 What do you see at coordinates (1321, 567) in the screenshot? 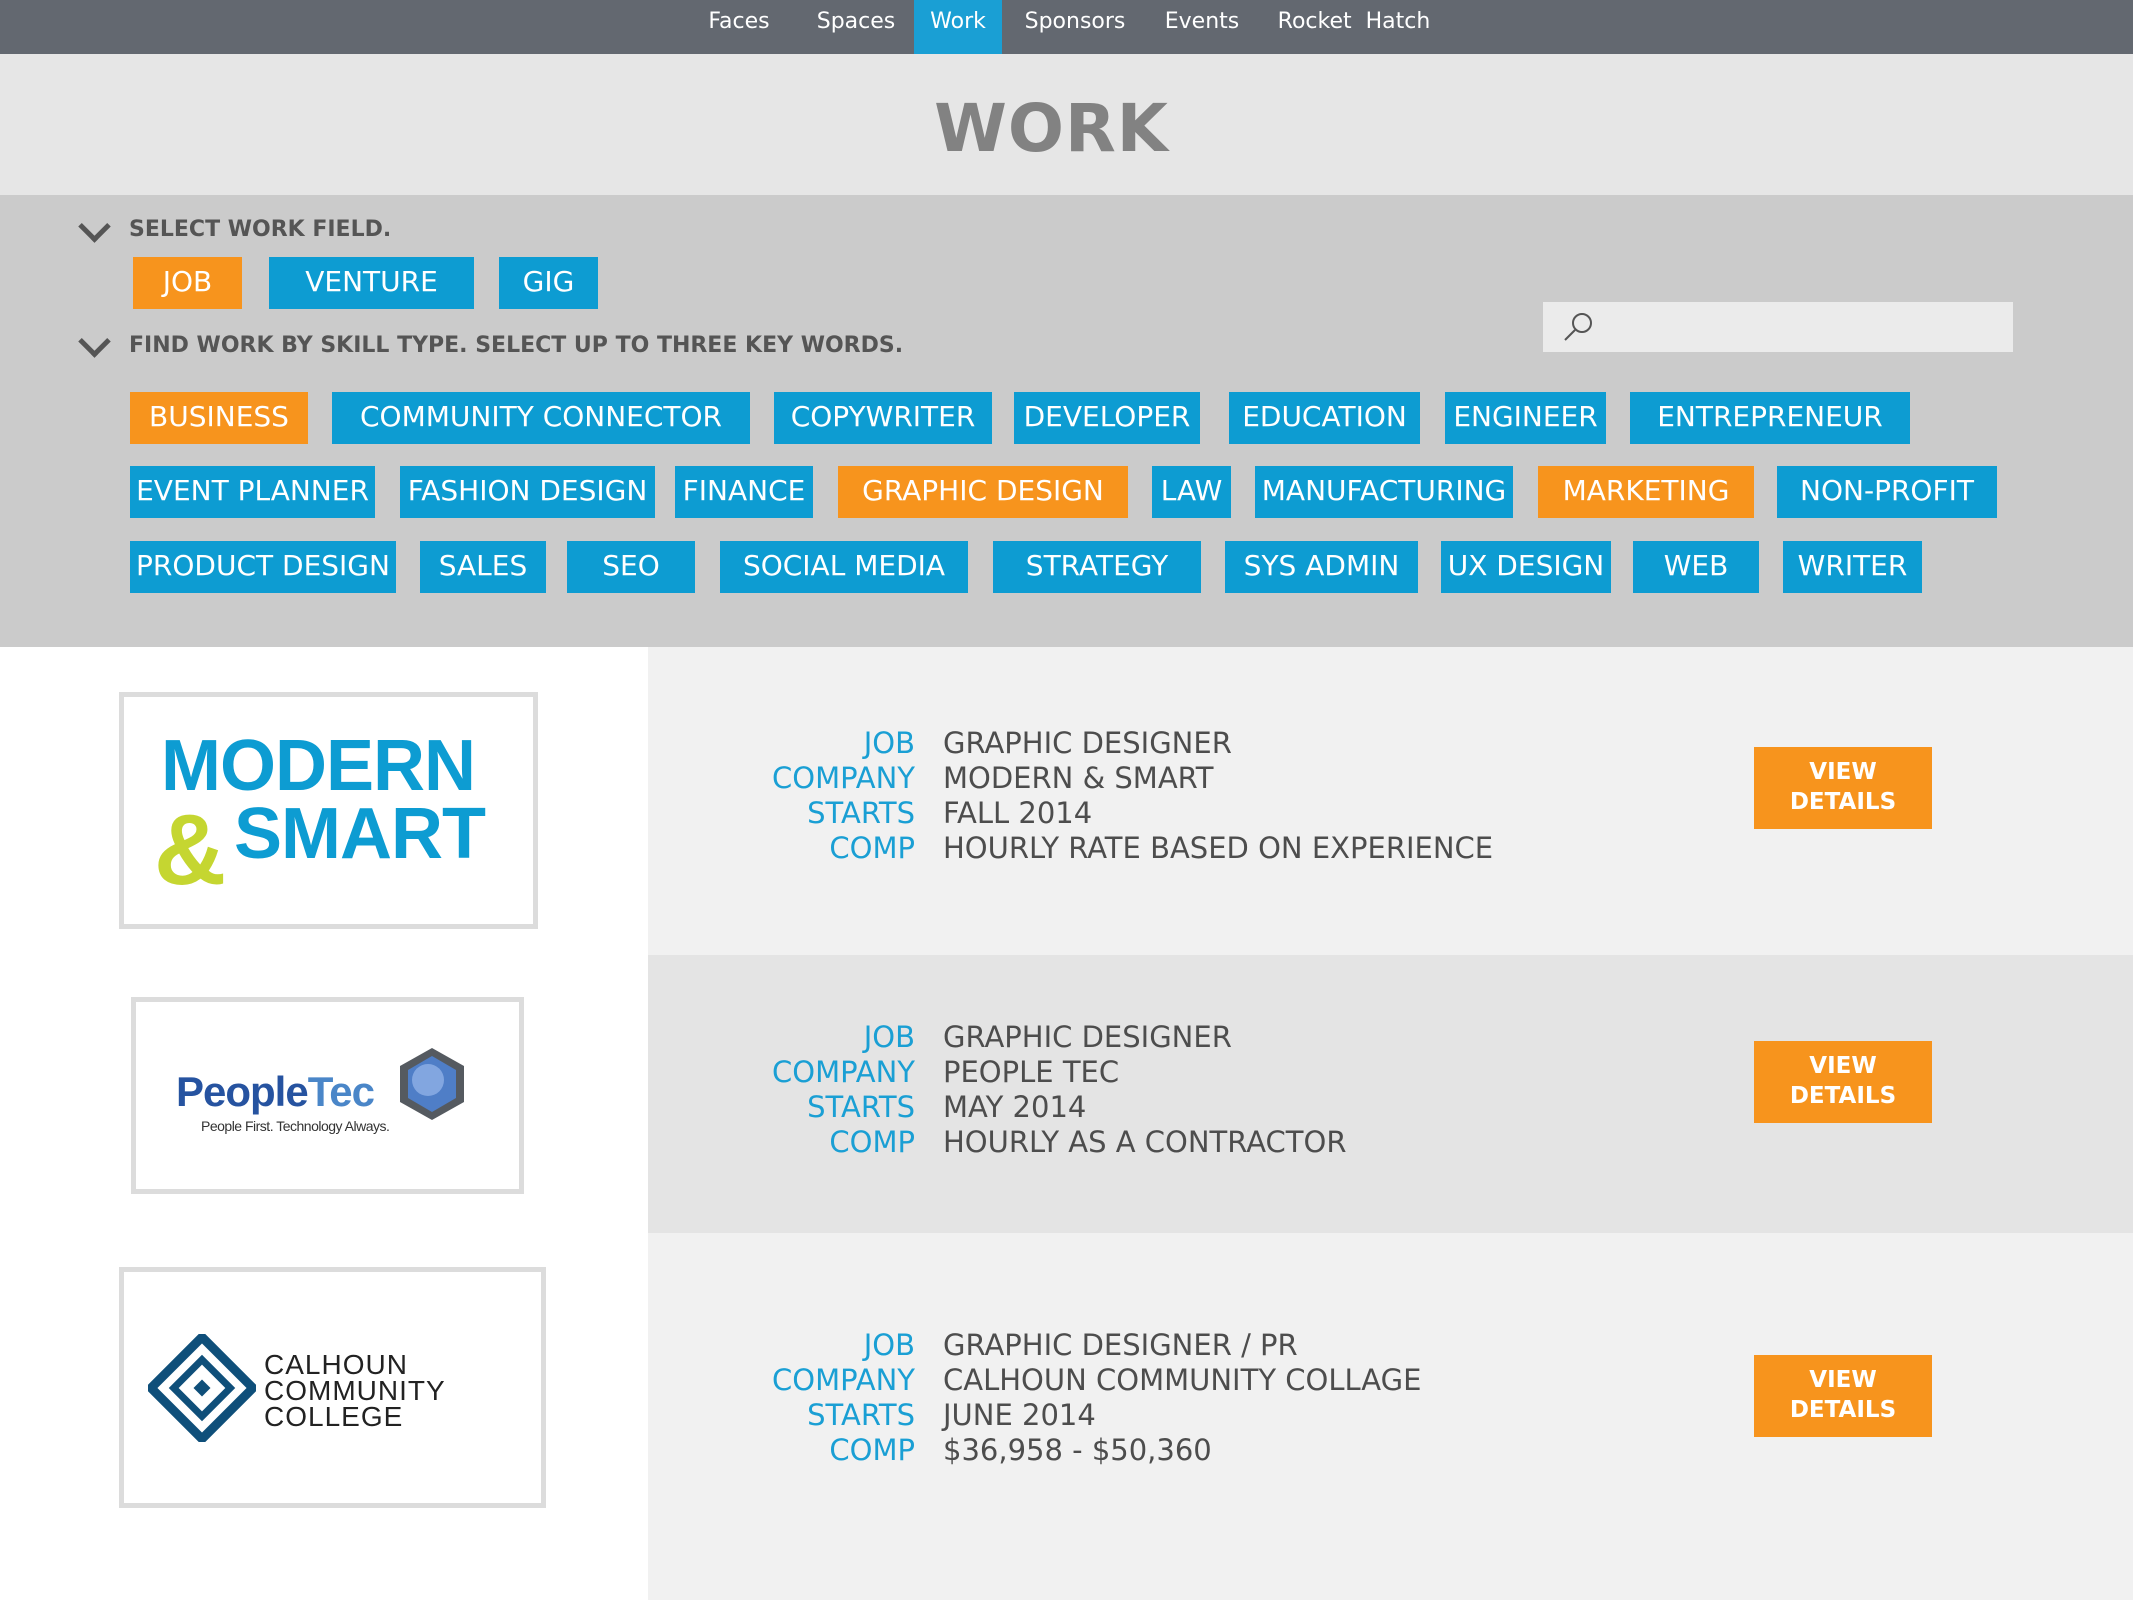
I see `skill-tag-sys-admin: SYS ADMIN` at bounding box center [1321, 567].